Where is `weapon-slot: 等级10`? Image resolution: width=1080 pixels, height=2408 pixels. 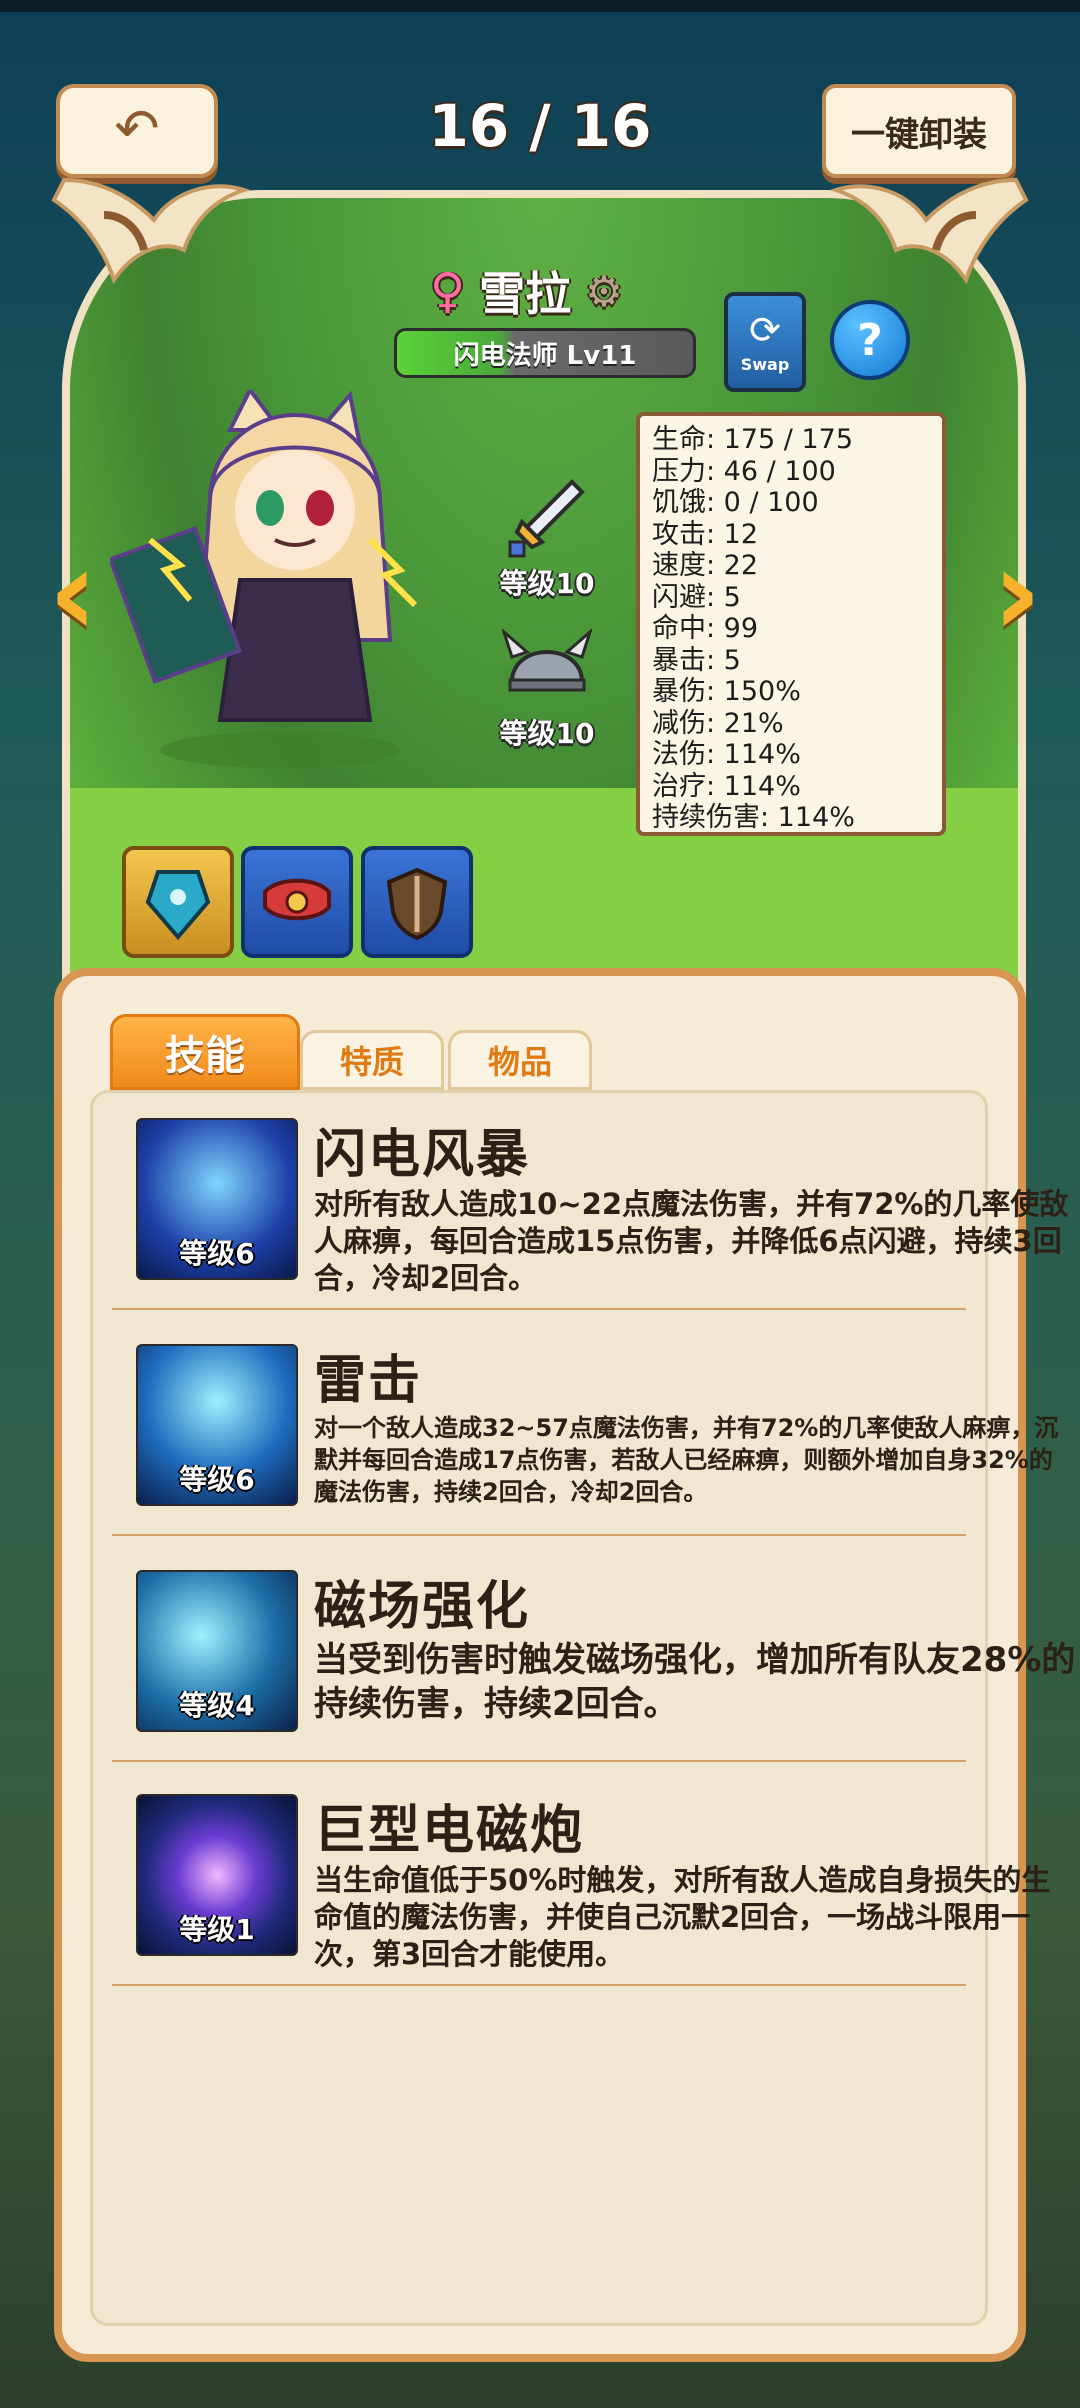 weapon-slot: 等级10 is located at coordinates (547, 537).